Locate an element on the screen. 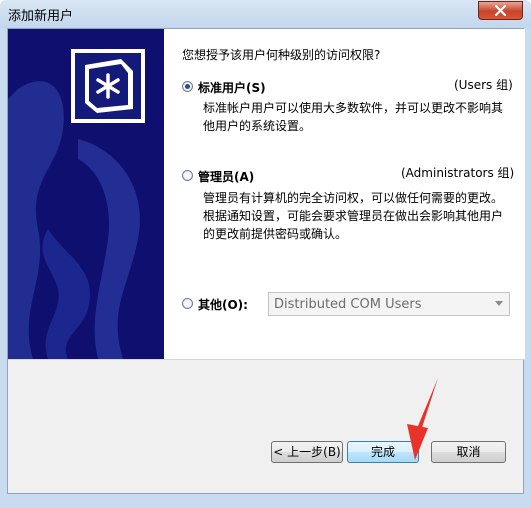  administrator-radio is located at coordinates (187, 175).